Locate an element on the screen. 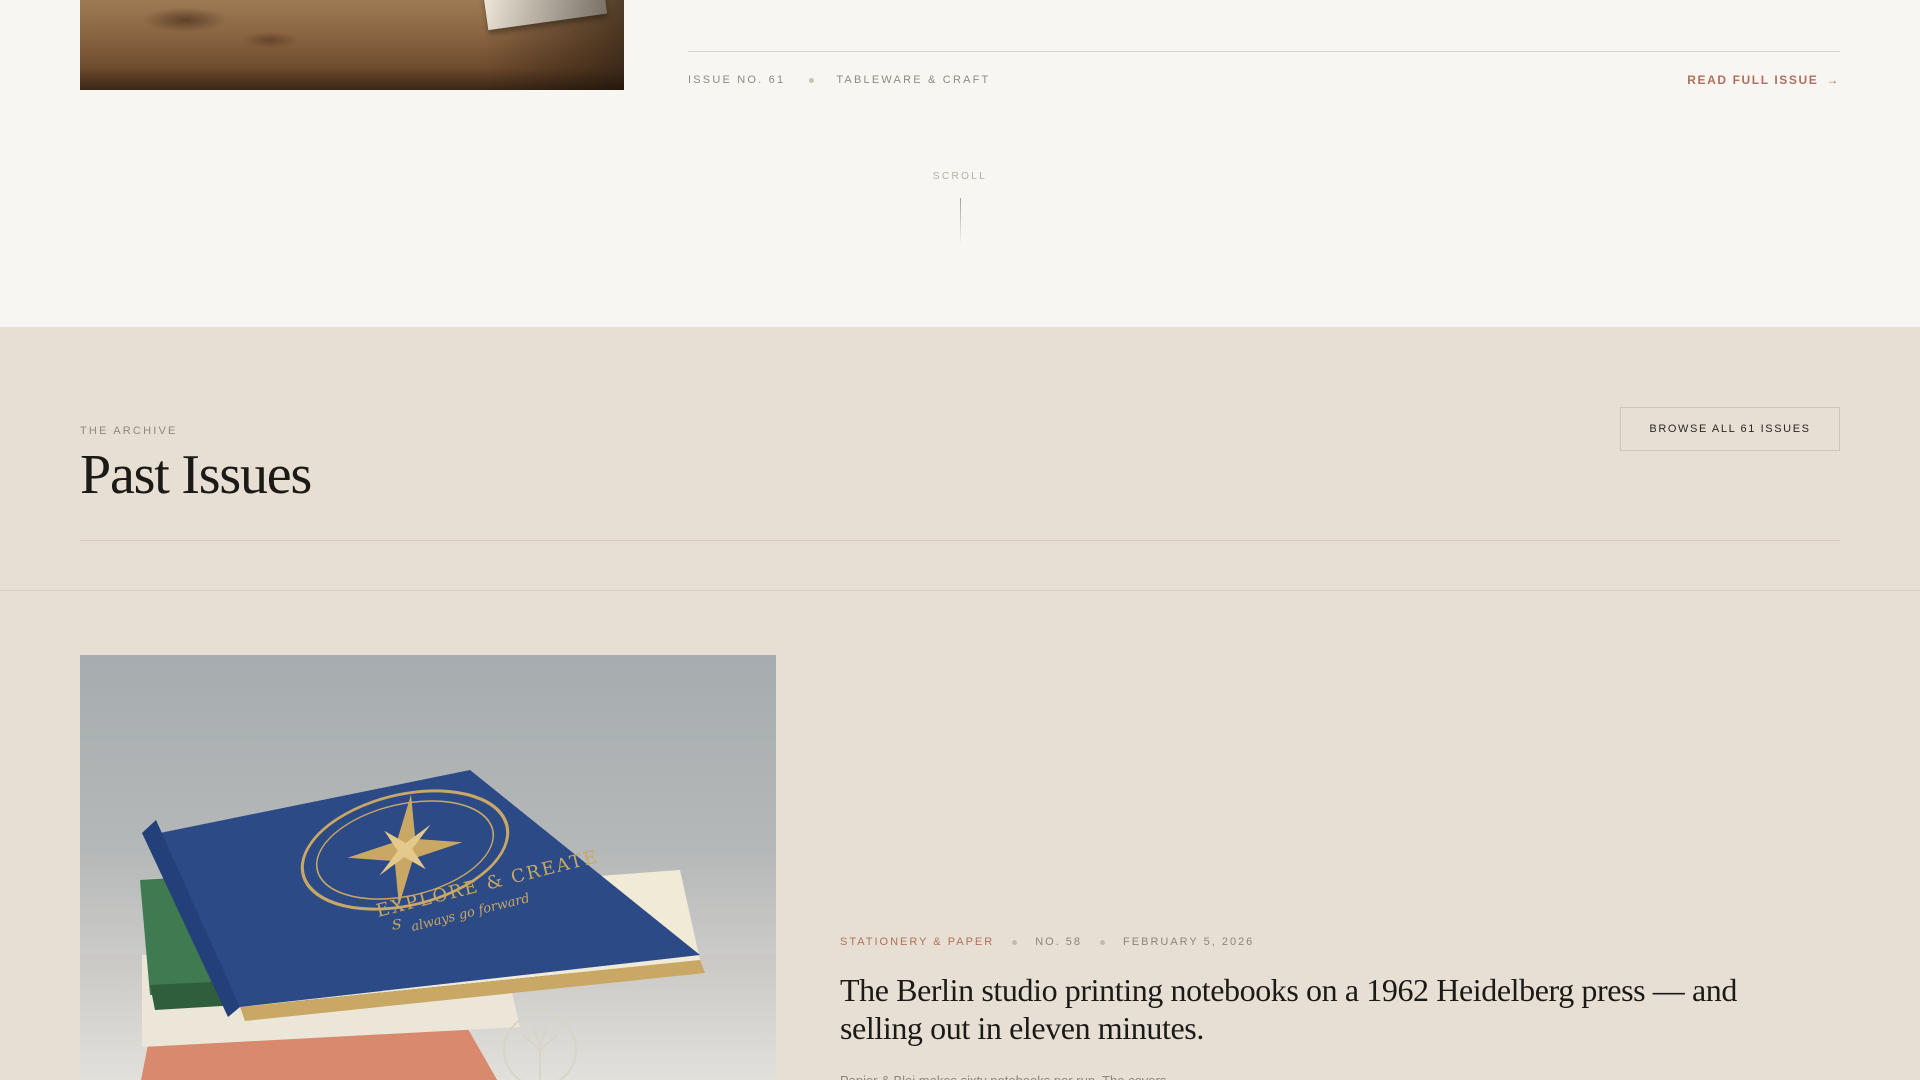  feature-issue-label: ISSUE NO. 61 is located at coordinates (737, 80).